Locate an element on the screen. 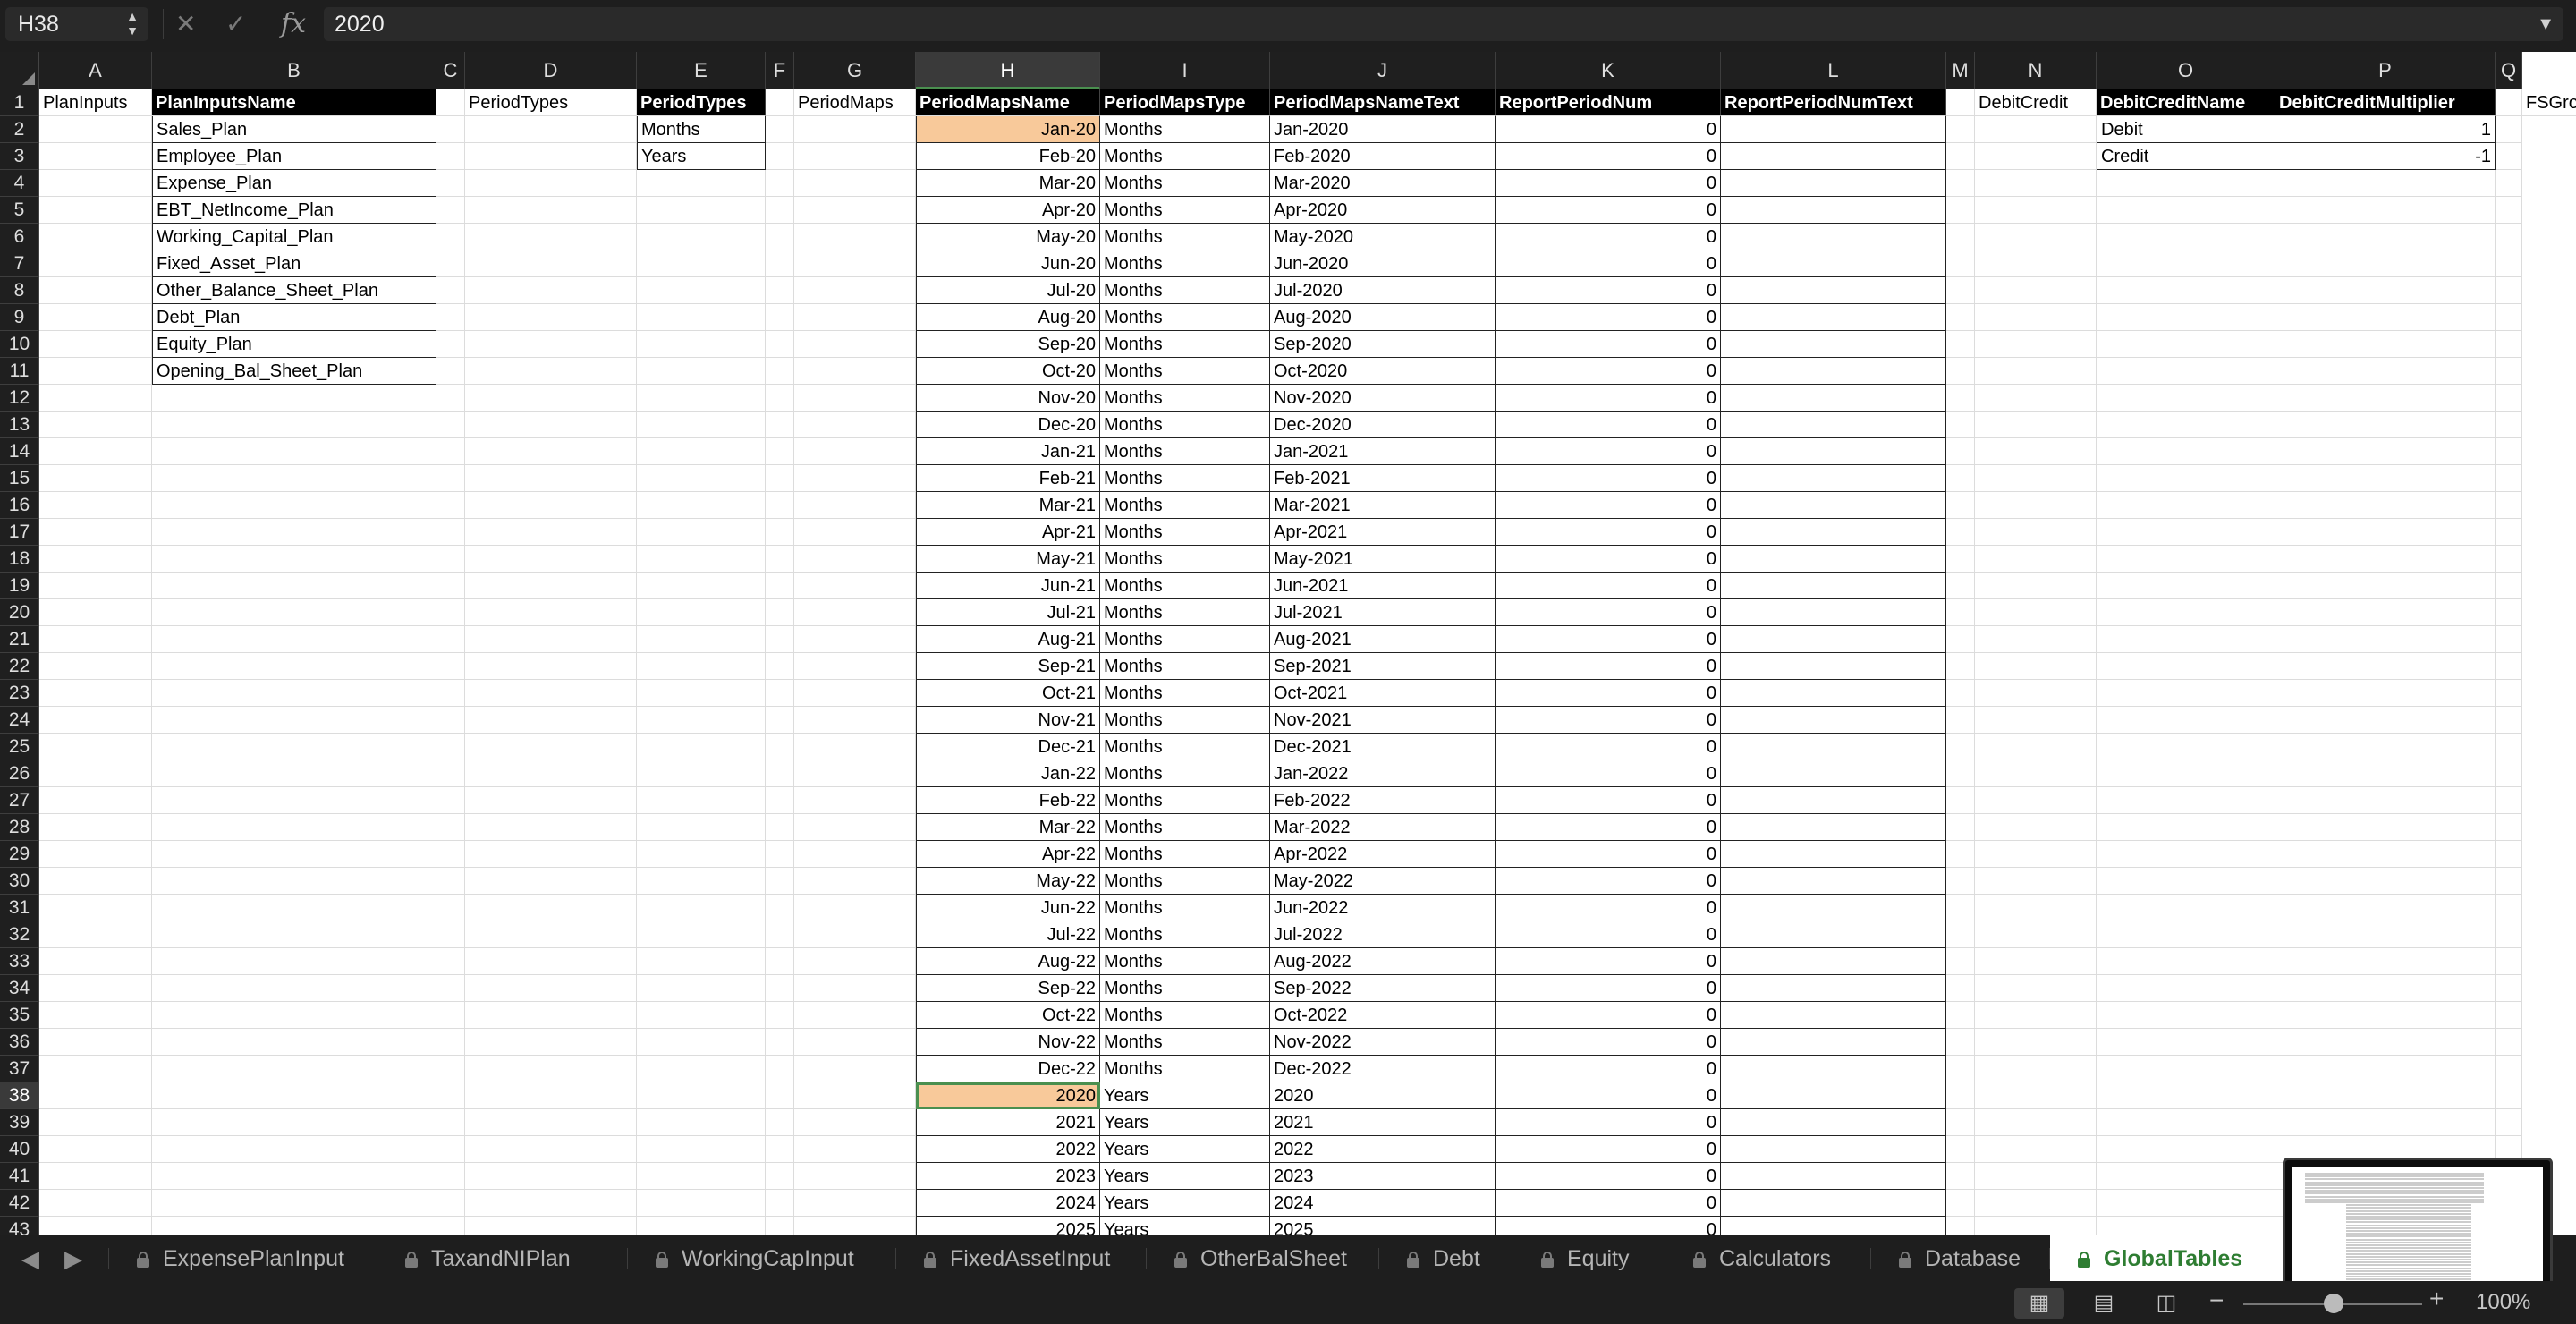 This screenshot has width=2576, height=1324. row-header-31: 31 is located at coordinates (19, 908).